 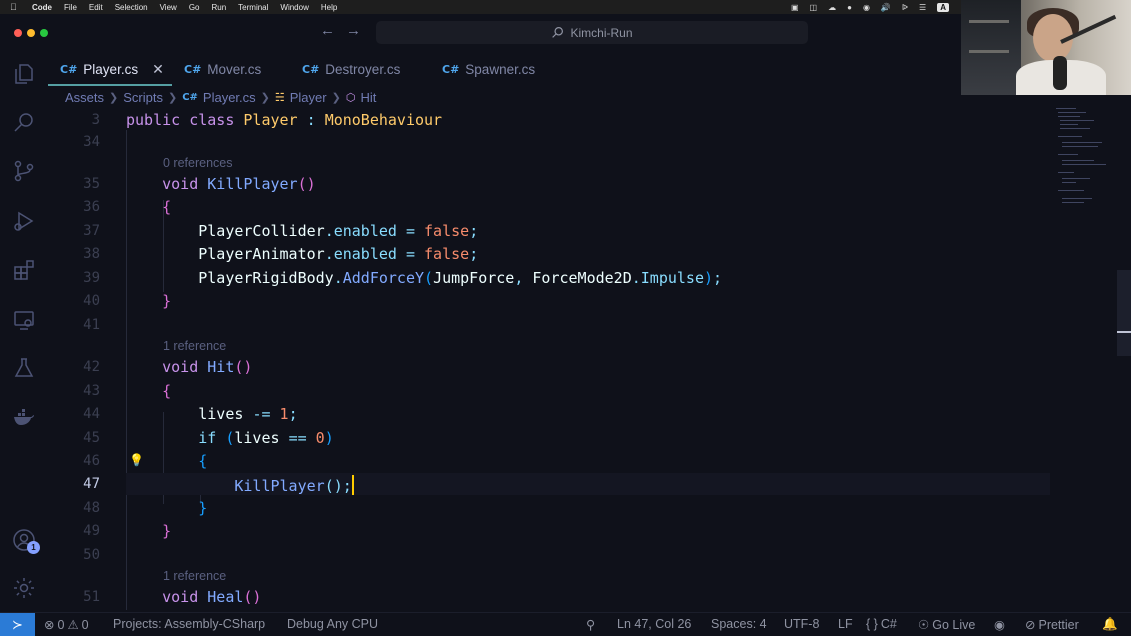 What do you see at coordinates (327, 30) in the screenshot?
I see `back-arrow-icon: ←` at bounding box center [327, 30].